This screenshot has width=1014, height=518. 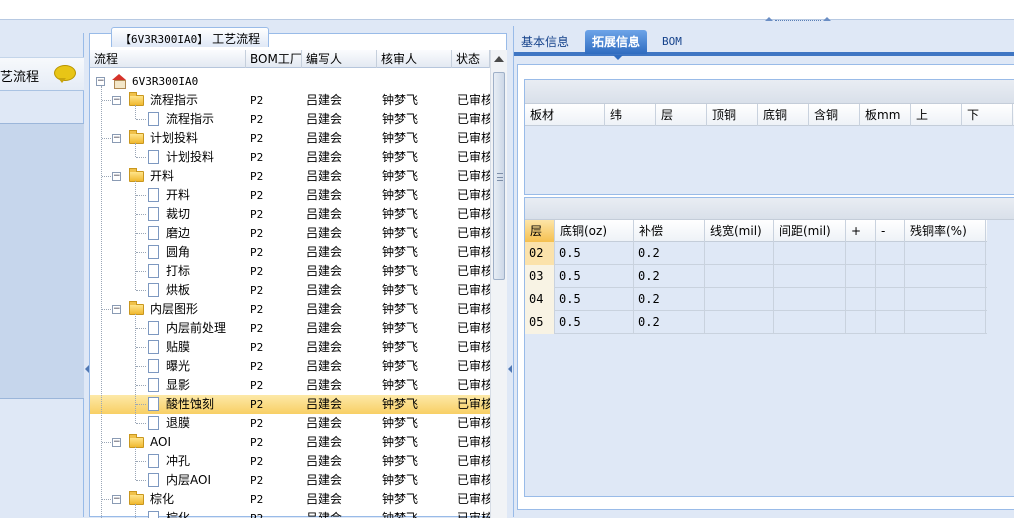 I want to click on copper-grid-cell: 02, so click(x=540, y=253).